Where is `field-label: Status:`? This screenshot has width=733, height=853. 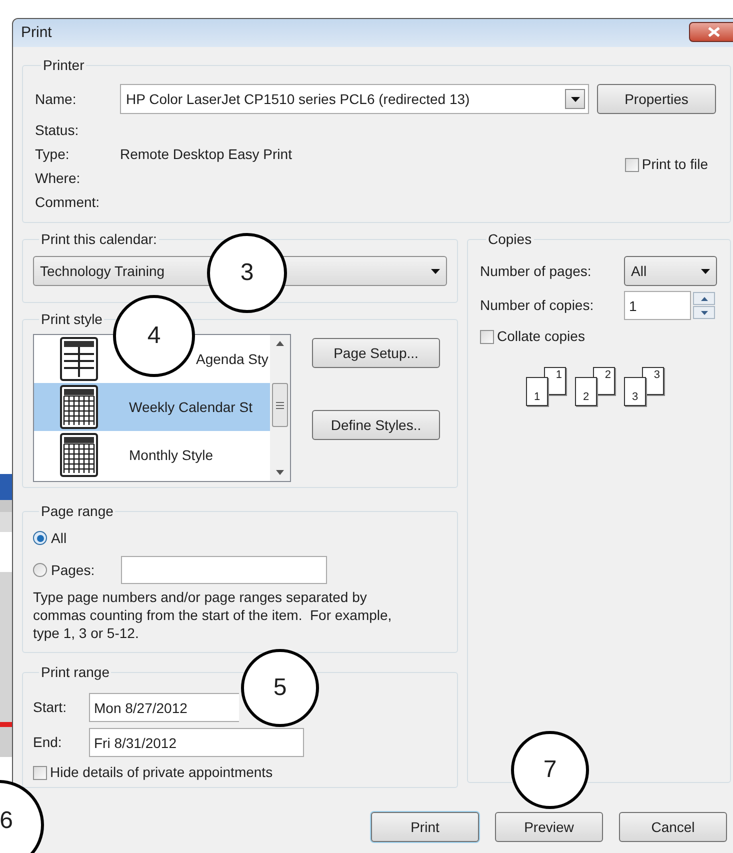
field-label: Status: is located at coordinates (57, 130).